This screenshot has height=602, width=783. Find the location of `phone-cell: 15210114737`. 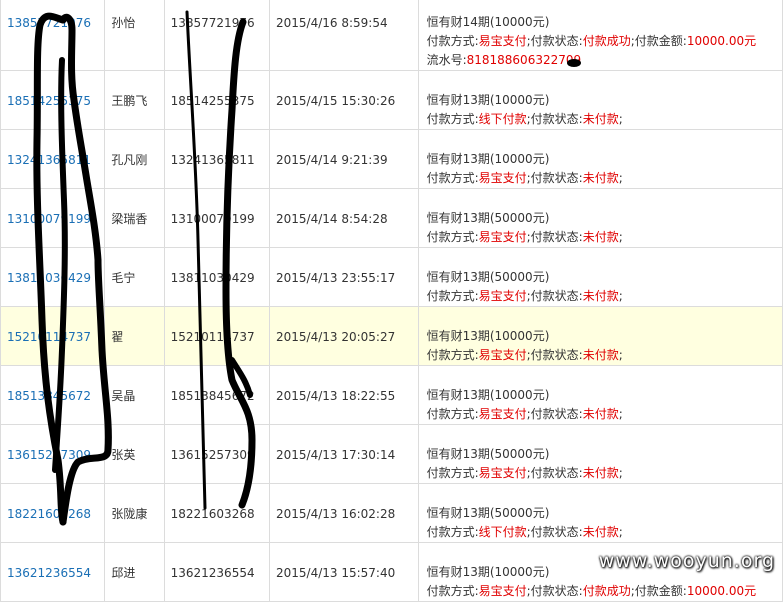

phone-cell: 15210114737 is located at coordinates (53, 336).